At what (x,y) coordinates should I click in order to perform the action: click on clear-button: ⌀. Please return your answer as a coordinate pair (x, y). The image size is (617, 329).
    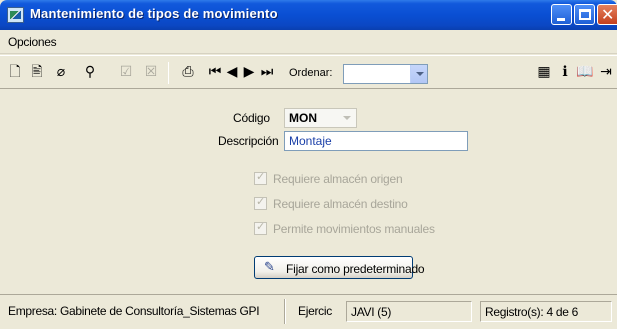
    Looking at the image, I should click on (61, 72).